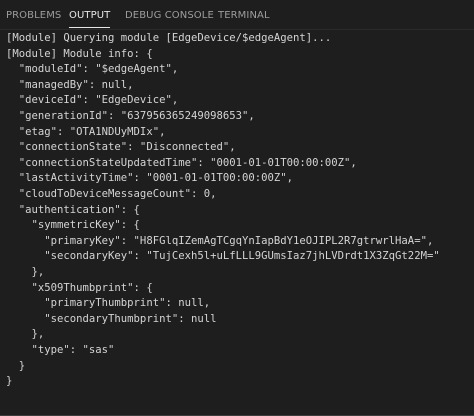 Image resolution: width=474 pixels, height=416 pixels. I want to click on tab-debug-console: DEBUG CONSOLE, so click(169, 15).